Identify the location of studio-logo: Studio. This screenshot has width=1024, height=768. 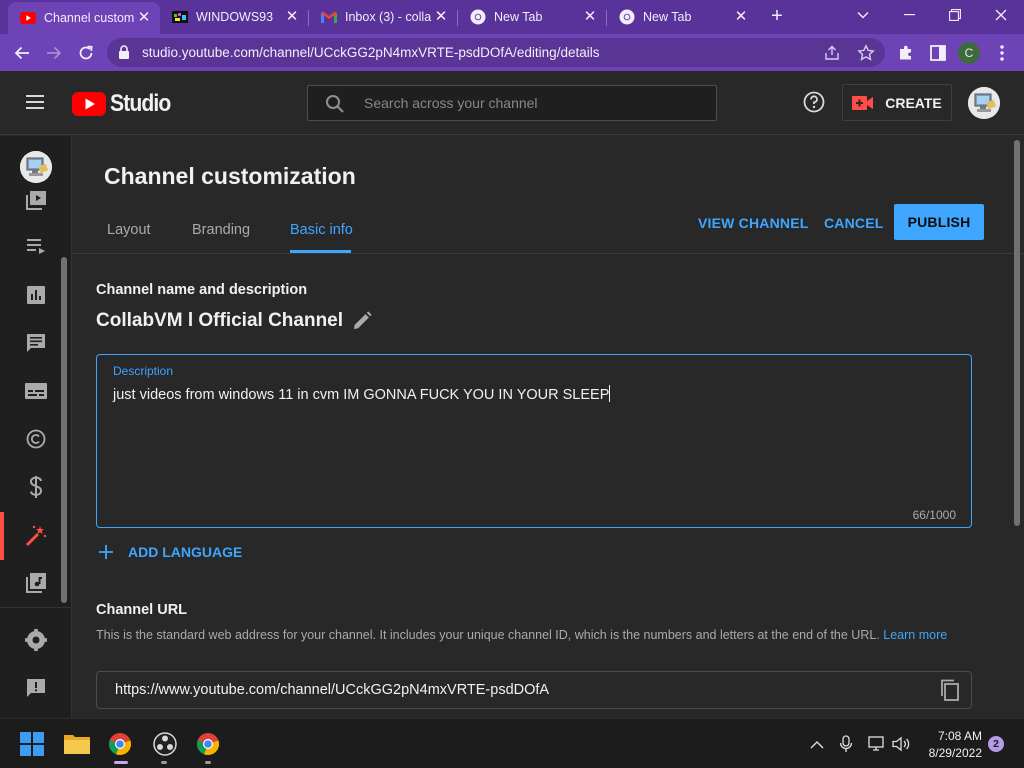
(125, 104).